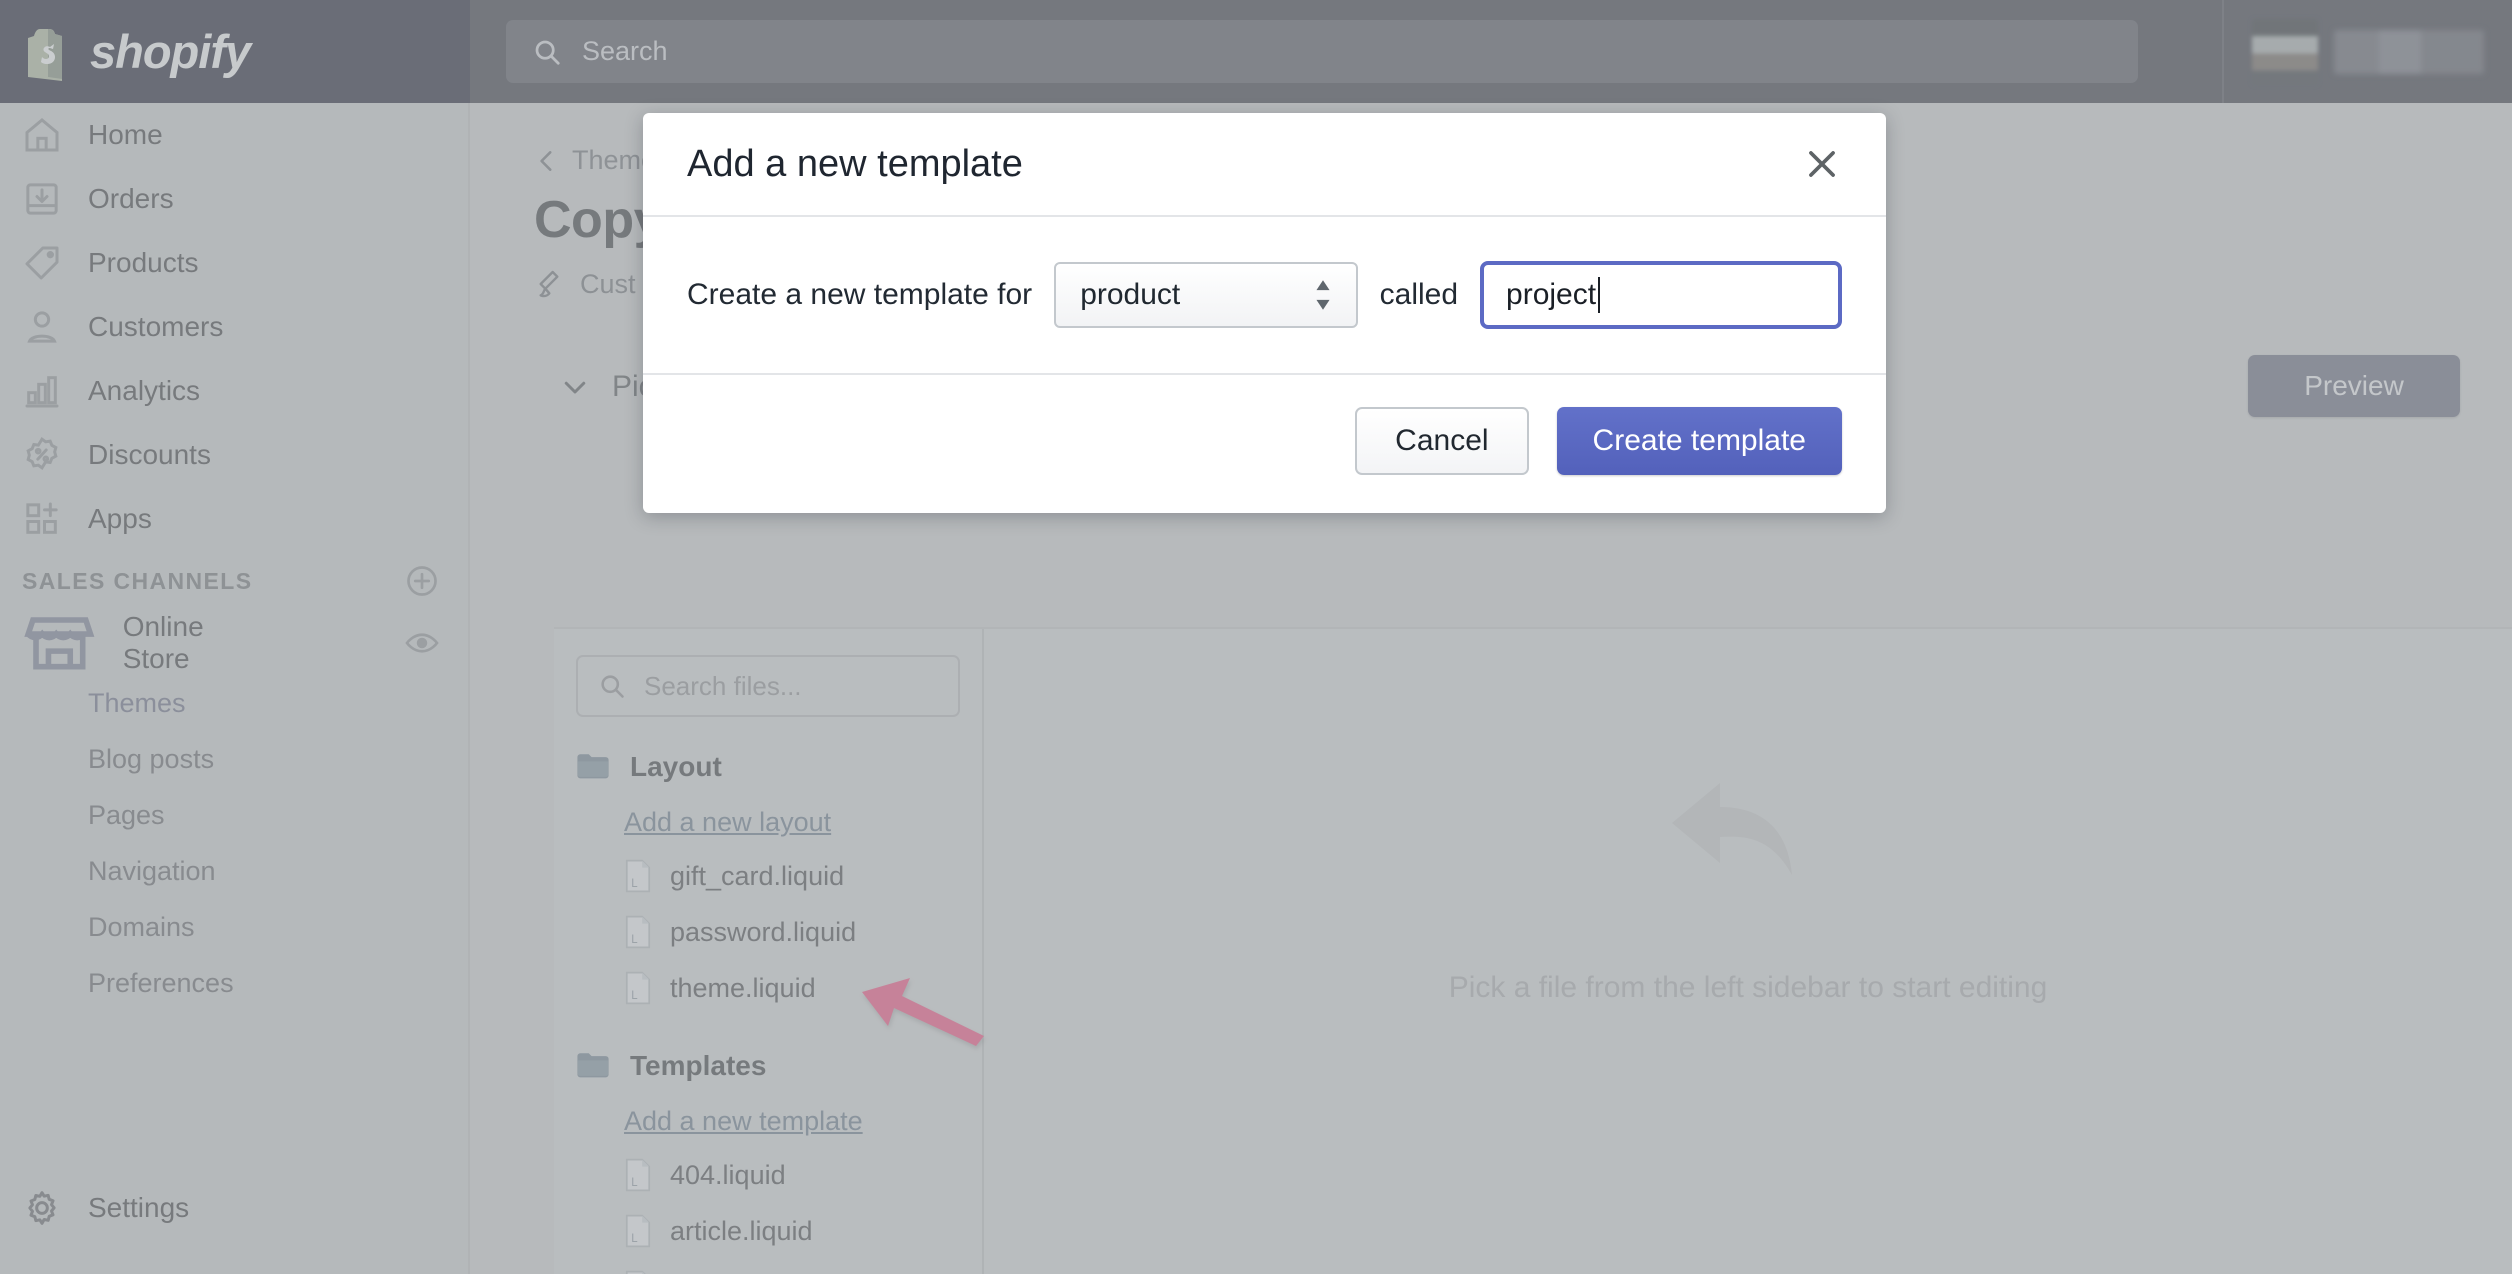 The height and width of the screenshot is (1274, 2512). Describe the element at coordinates (1264, 444) in the screenshot. I see `modal-footer: Cancel Create template` at that location.